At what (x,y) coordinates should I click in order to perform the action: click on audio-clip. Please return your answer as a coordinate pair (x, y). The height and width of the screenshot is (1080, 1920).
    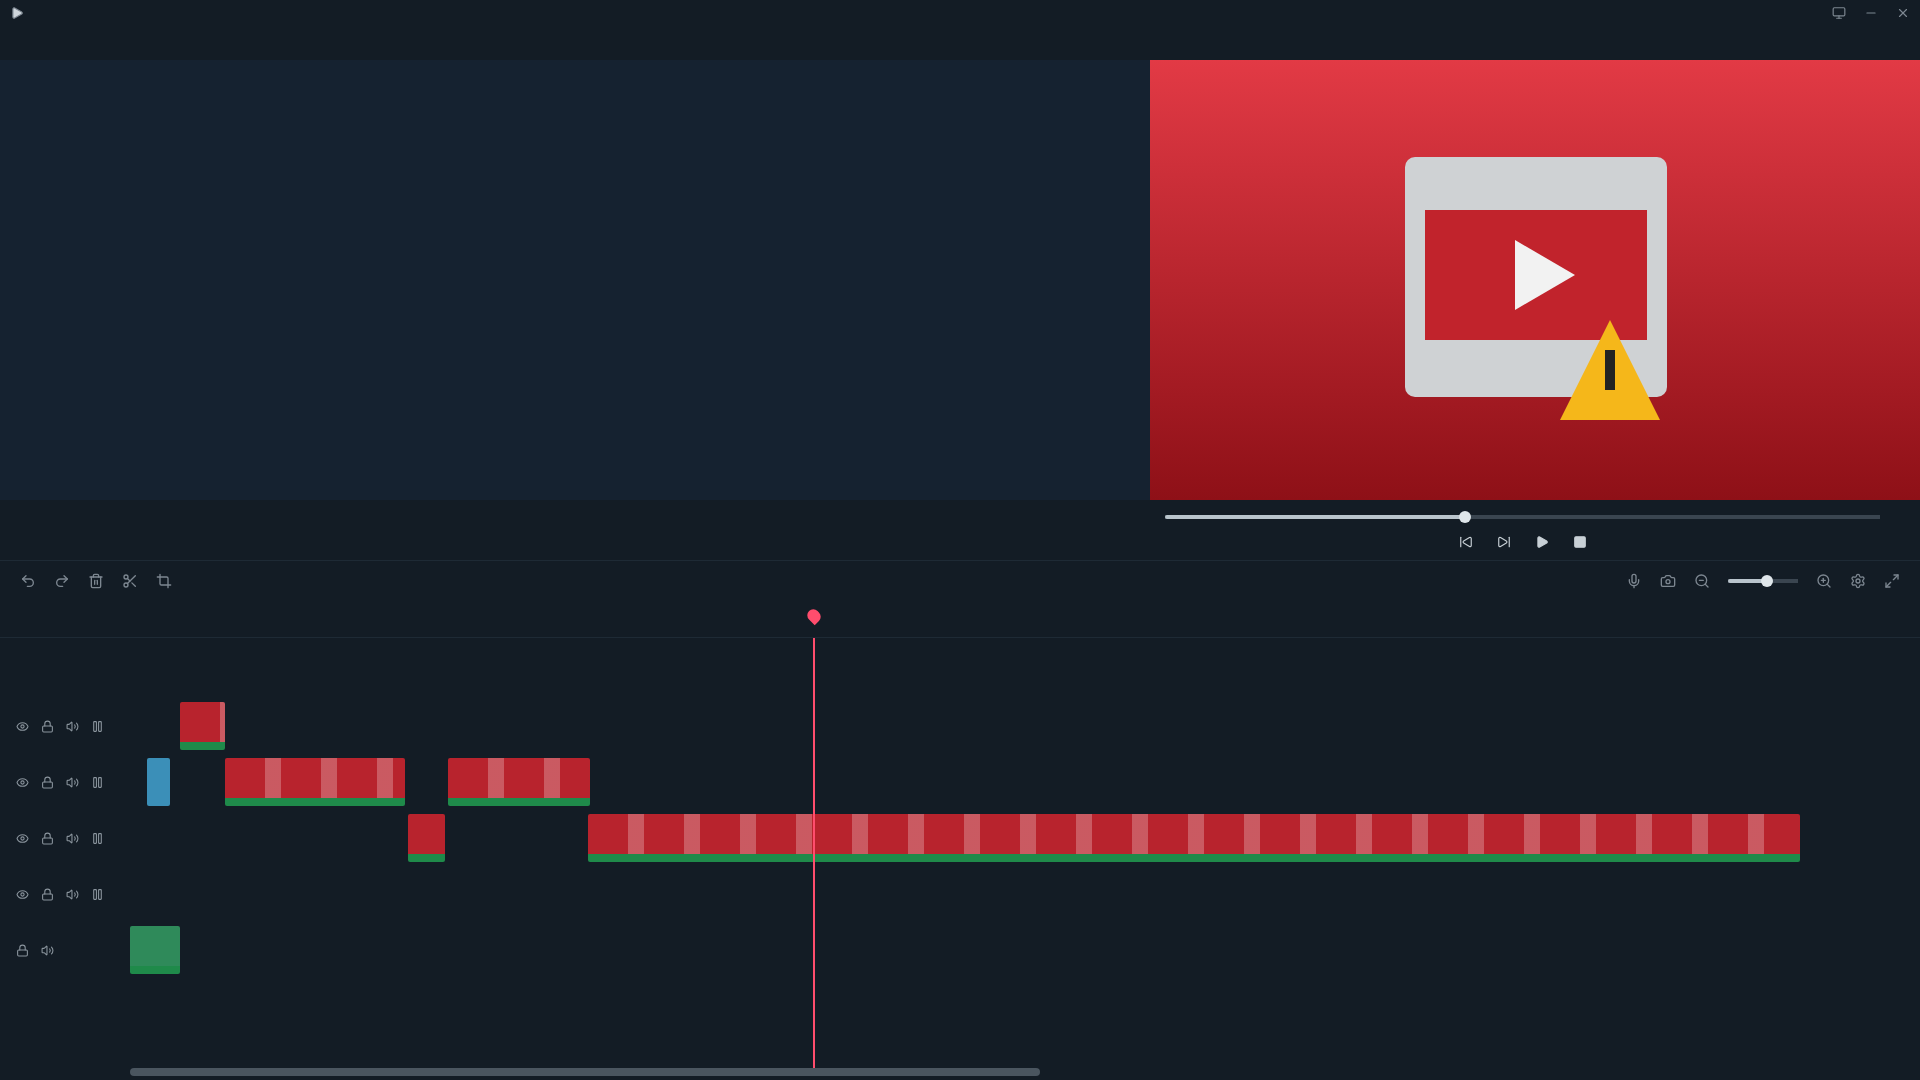
    Looking at the image, I should click on (155, 950).